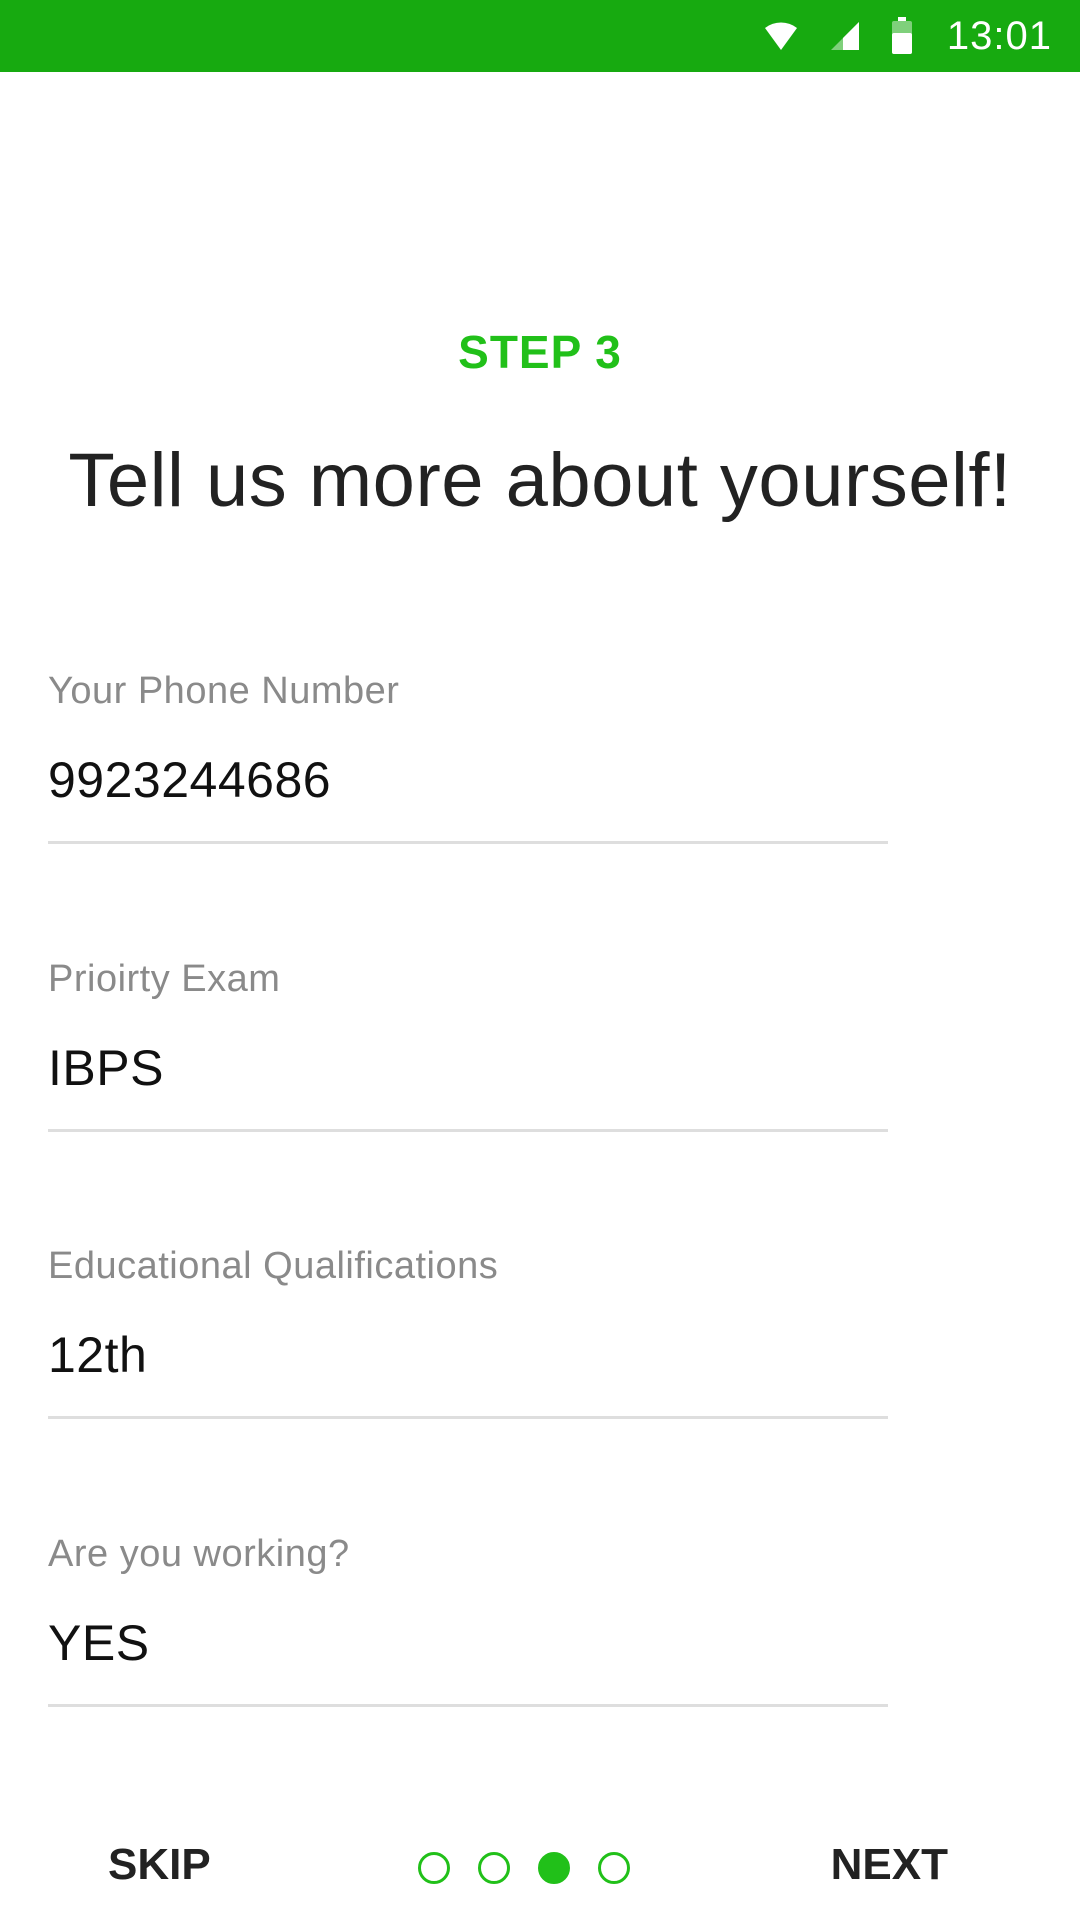 The width and height of the screenshot is (1080, 1920). What do you see at coordinates (889, 1865) in the screenshot?
I see `next-button: NEXT` at bounding box center [889, 1865].